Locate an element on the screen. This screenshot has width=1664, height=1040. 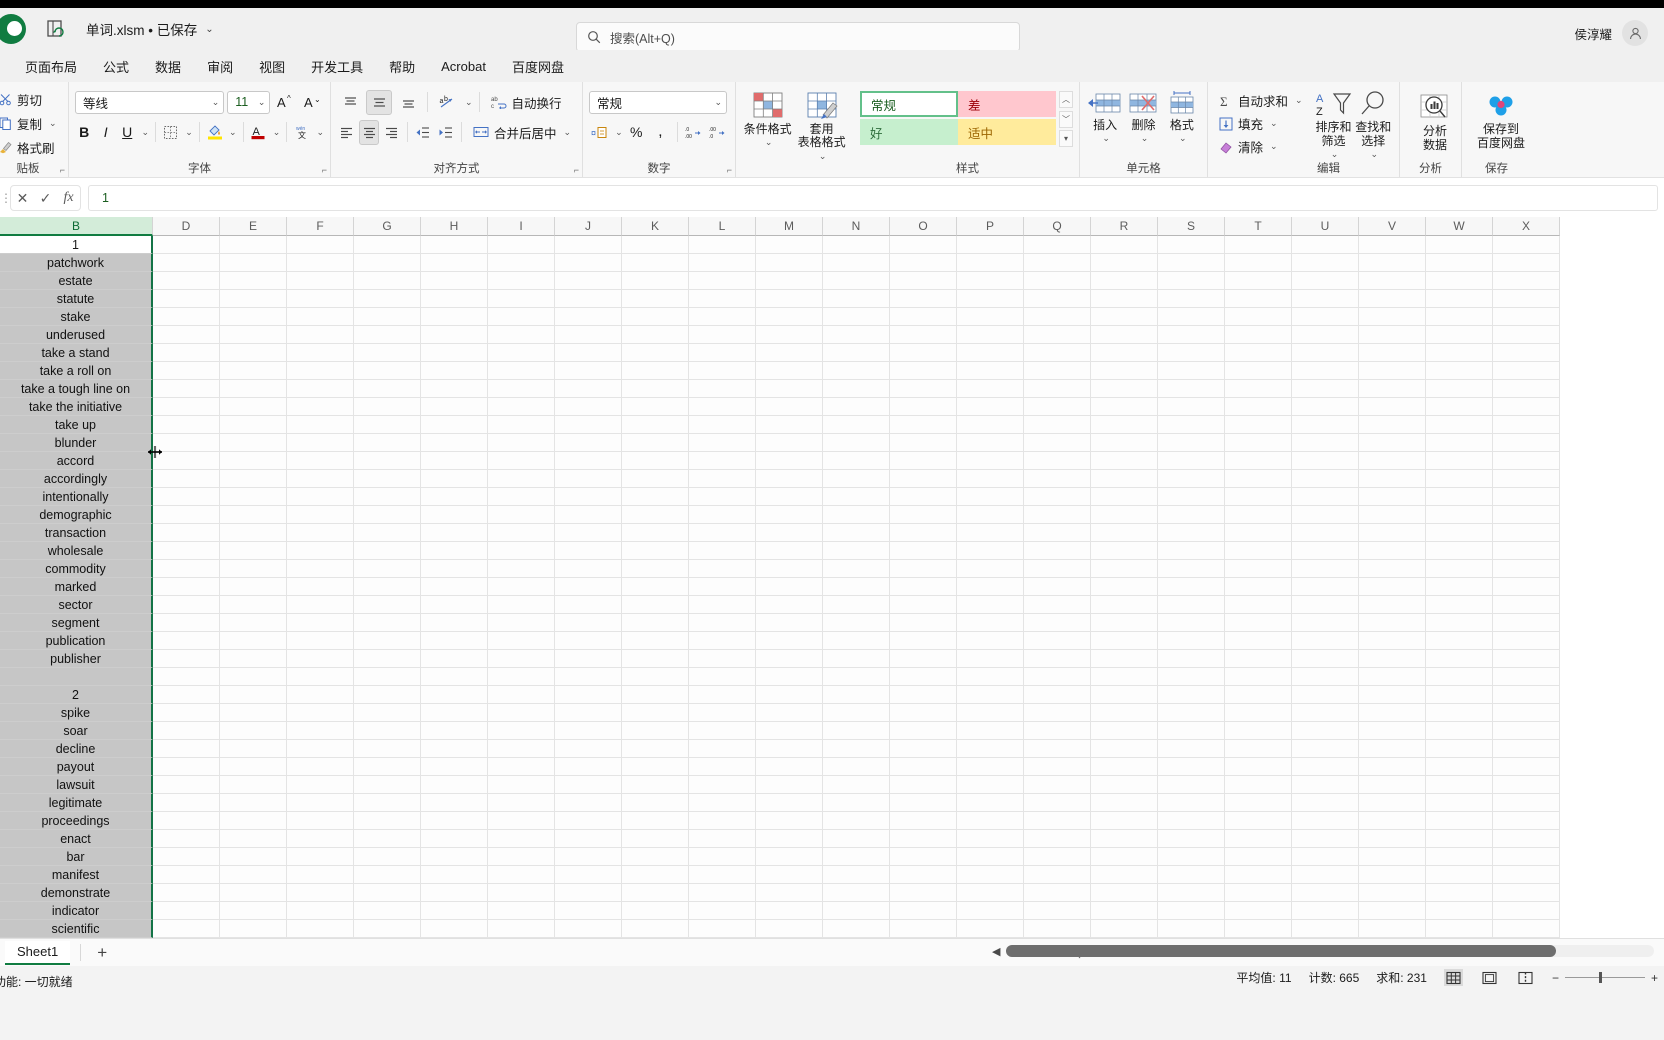
cell-l4 is located at coordinates (722, 299).